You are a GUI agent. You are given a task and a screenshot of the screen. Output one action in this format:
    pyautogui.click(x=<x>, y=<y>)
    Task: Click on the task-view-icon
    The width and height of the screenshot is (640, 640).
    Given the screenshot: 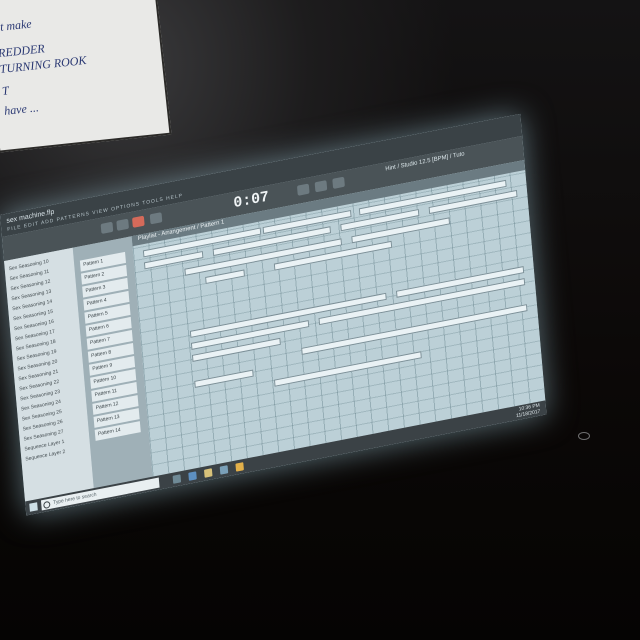 What is the action you would take?
    pyautogui.click(x=177, y=479)
    